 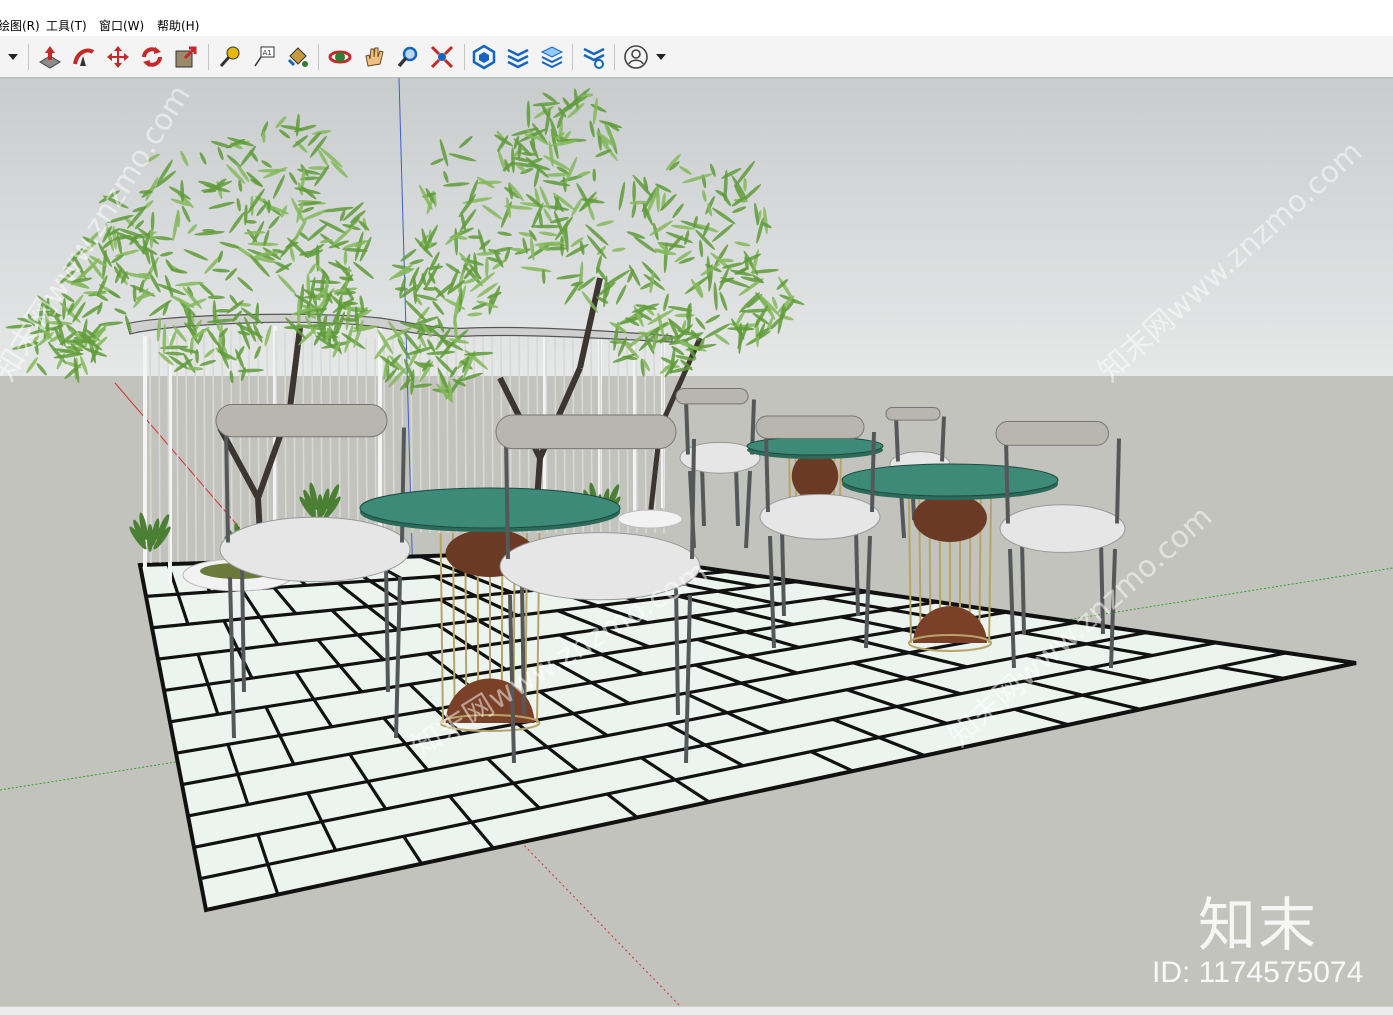 What do you see at coordinates (20, 26) in the screenshot?
I see `menu-draw: 绘图(R)` at bounding box center [20, 26].